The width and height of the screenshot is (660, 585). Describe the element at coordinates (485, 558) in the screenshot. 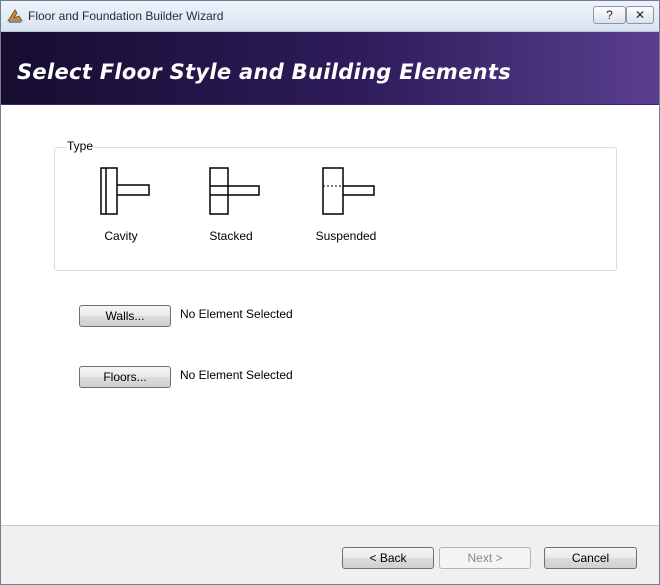

I see `next-button: Next >` at that location.